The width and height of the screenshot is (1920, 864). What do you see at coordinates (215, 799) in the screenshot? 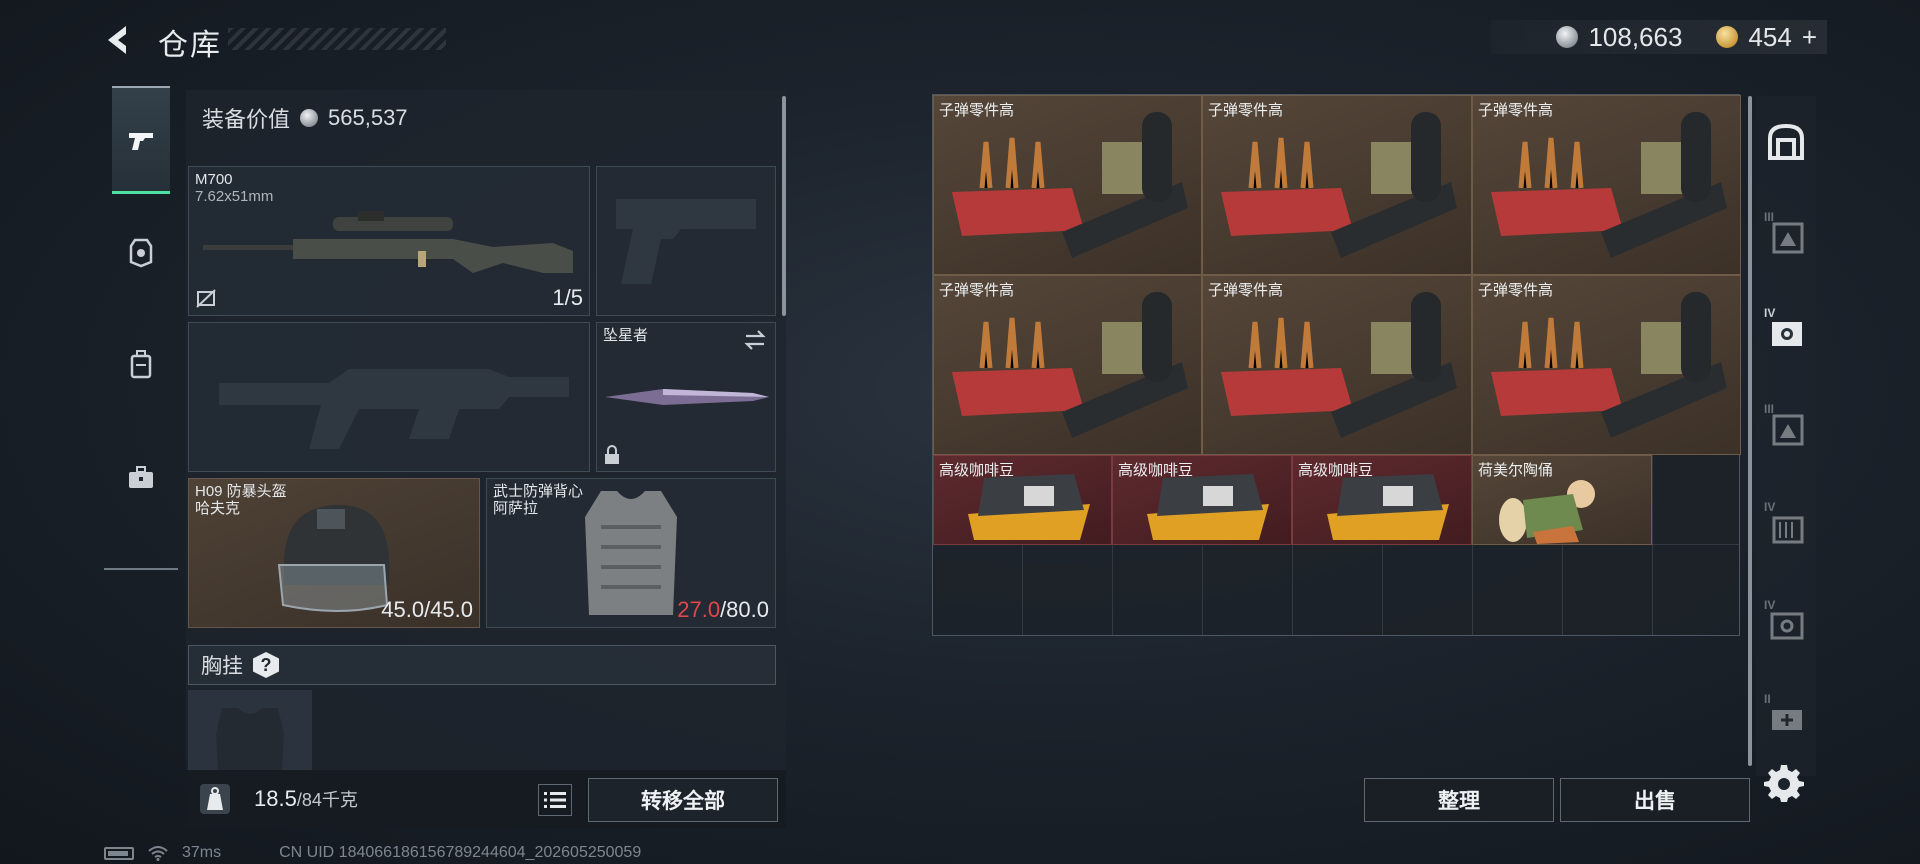
I see `weight-icon` at bounding box center [215, 799].